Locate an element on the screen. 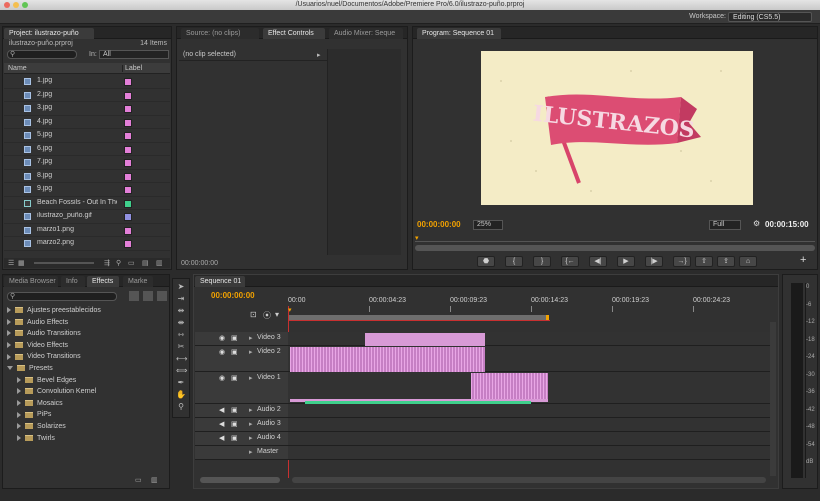  tab-markers: Marke is located at coordinates (138, 281).